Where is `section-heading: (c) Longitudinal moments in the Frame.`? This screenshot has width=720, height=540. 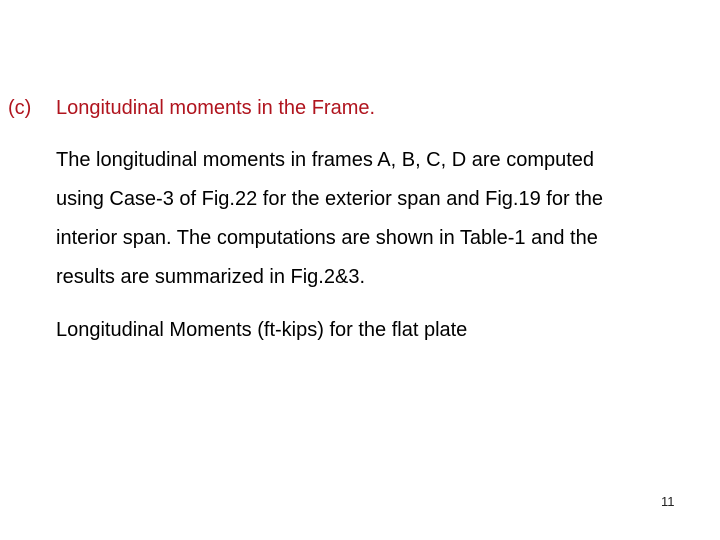 section-heading: (c) Longitudinal moments in the Frame. is located at coordinates (191, 108).